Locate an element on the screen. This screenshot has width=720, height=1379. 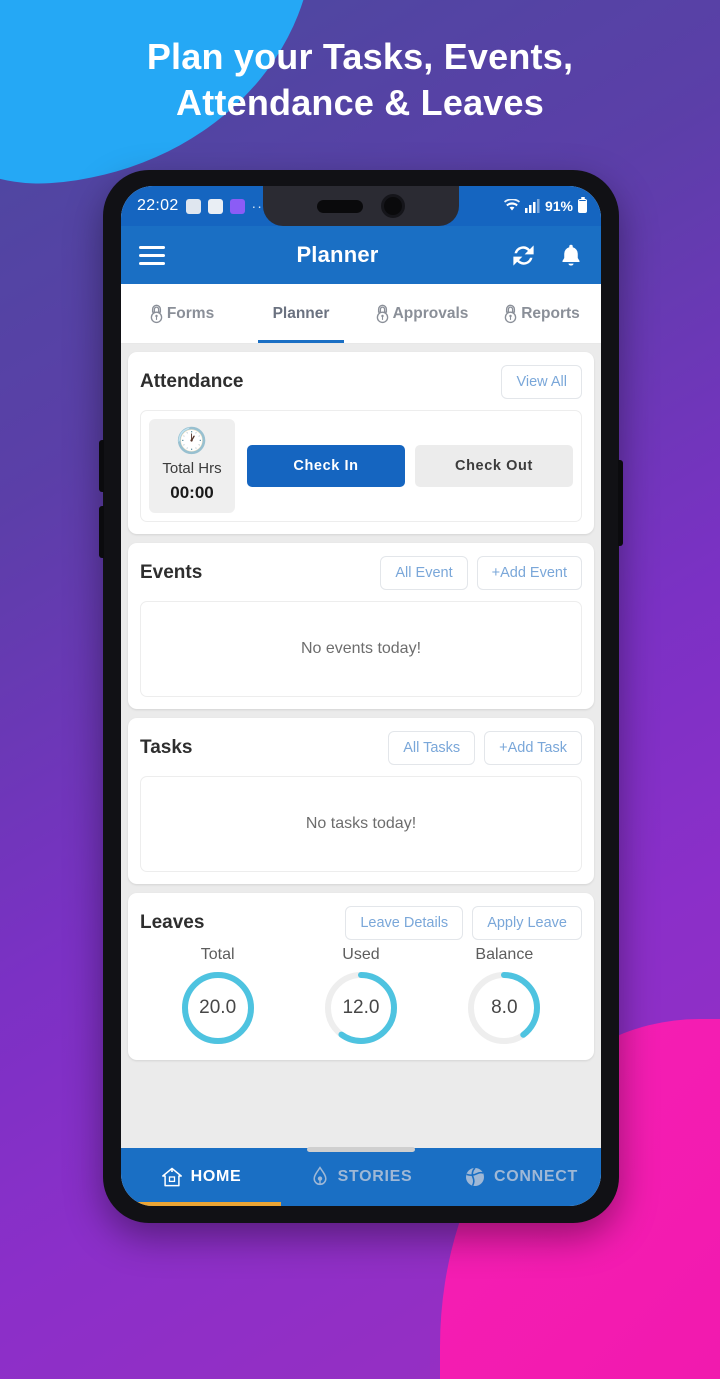
tasks-card-header: Tasks All Tasks +Add Task is located at coordinates (361, 748).